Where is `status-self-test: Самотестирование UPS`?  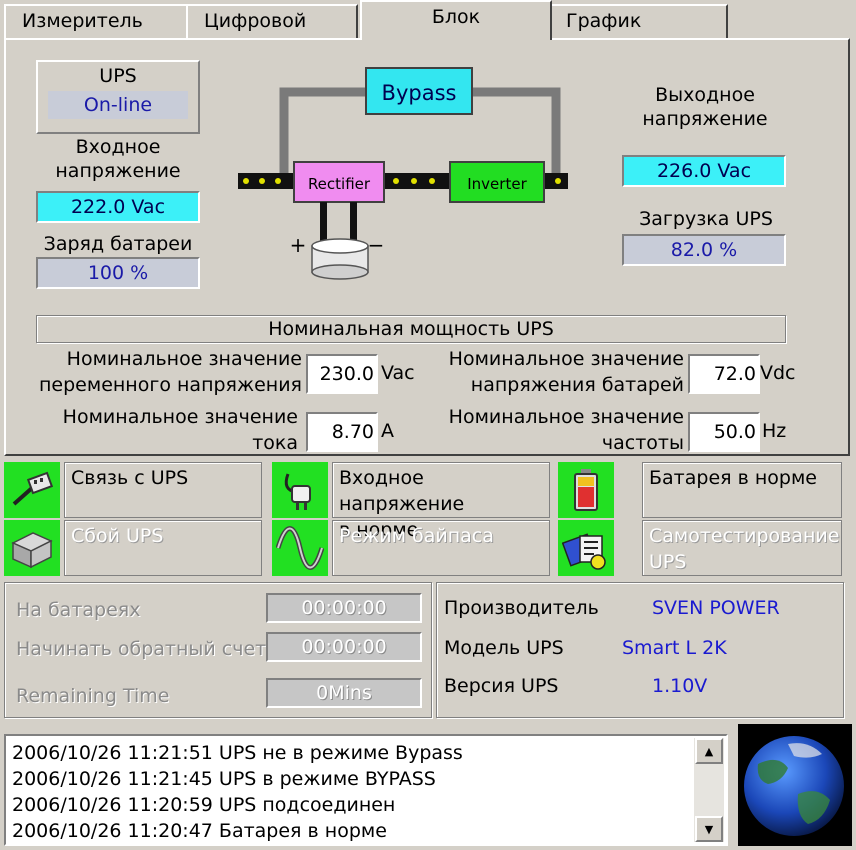
status-self-test: Самотестирование UPS is located at coordinates (742, 548).